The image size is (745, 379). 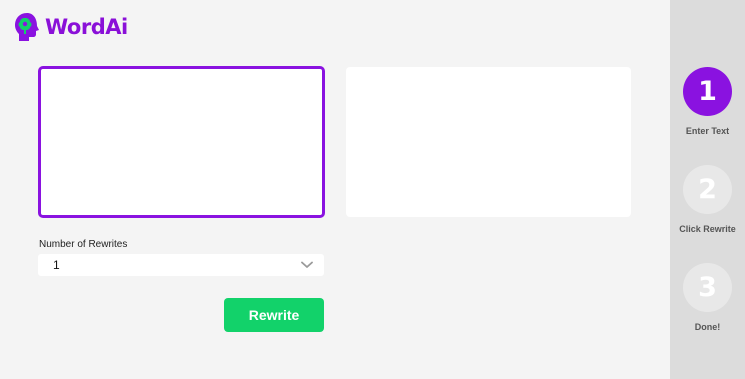 I want to click on rewrites-select: 1, so click(x=181, y=265).